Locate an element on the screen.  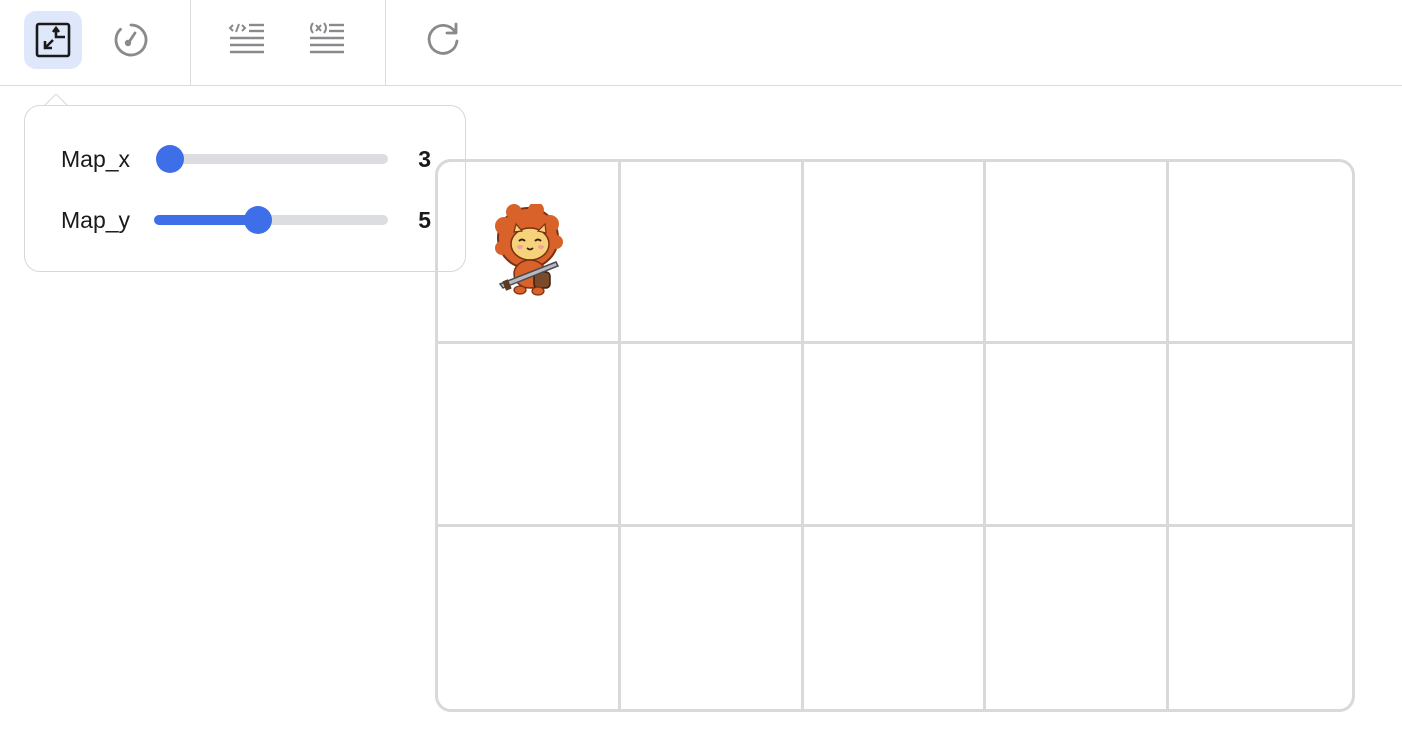
reset-button is located at coordinates (443, 40).